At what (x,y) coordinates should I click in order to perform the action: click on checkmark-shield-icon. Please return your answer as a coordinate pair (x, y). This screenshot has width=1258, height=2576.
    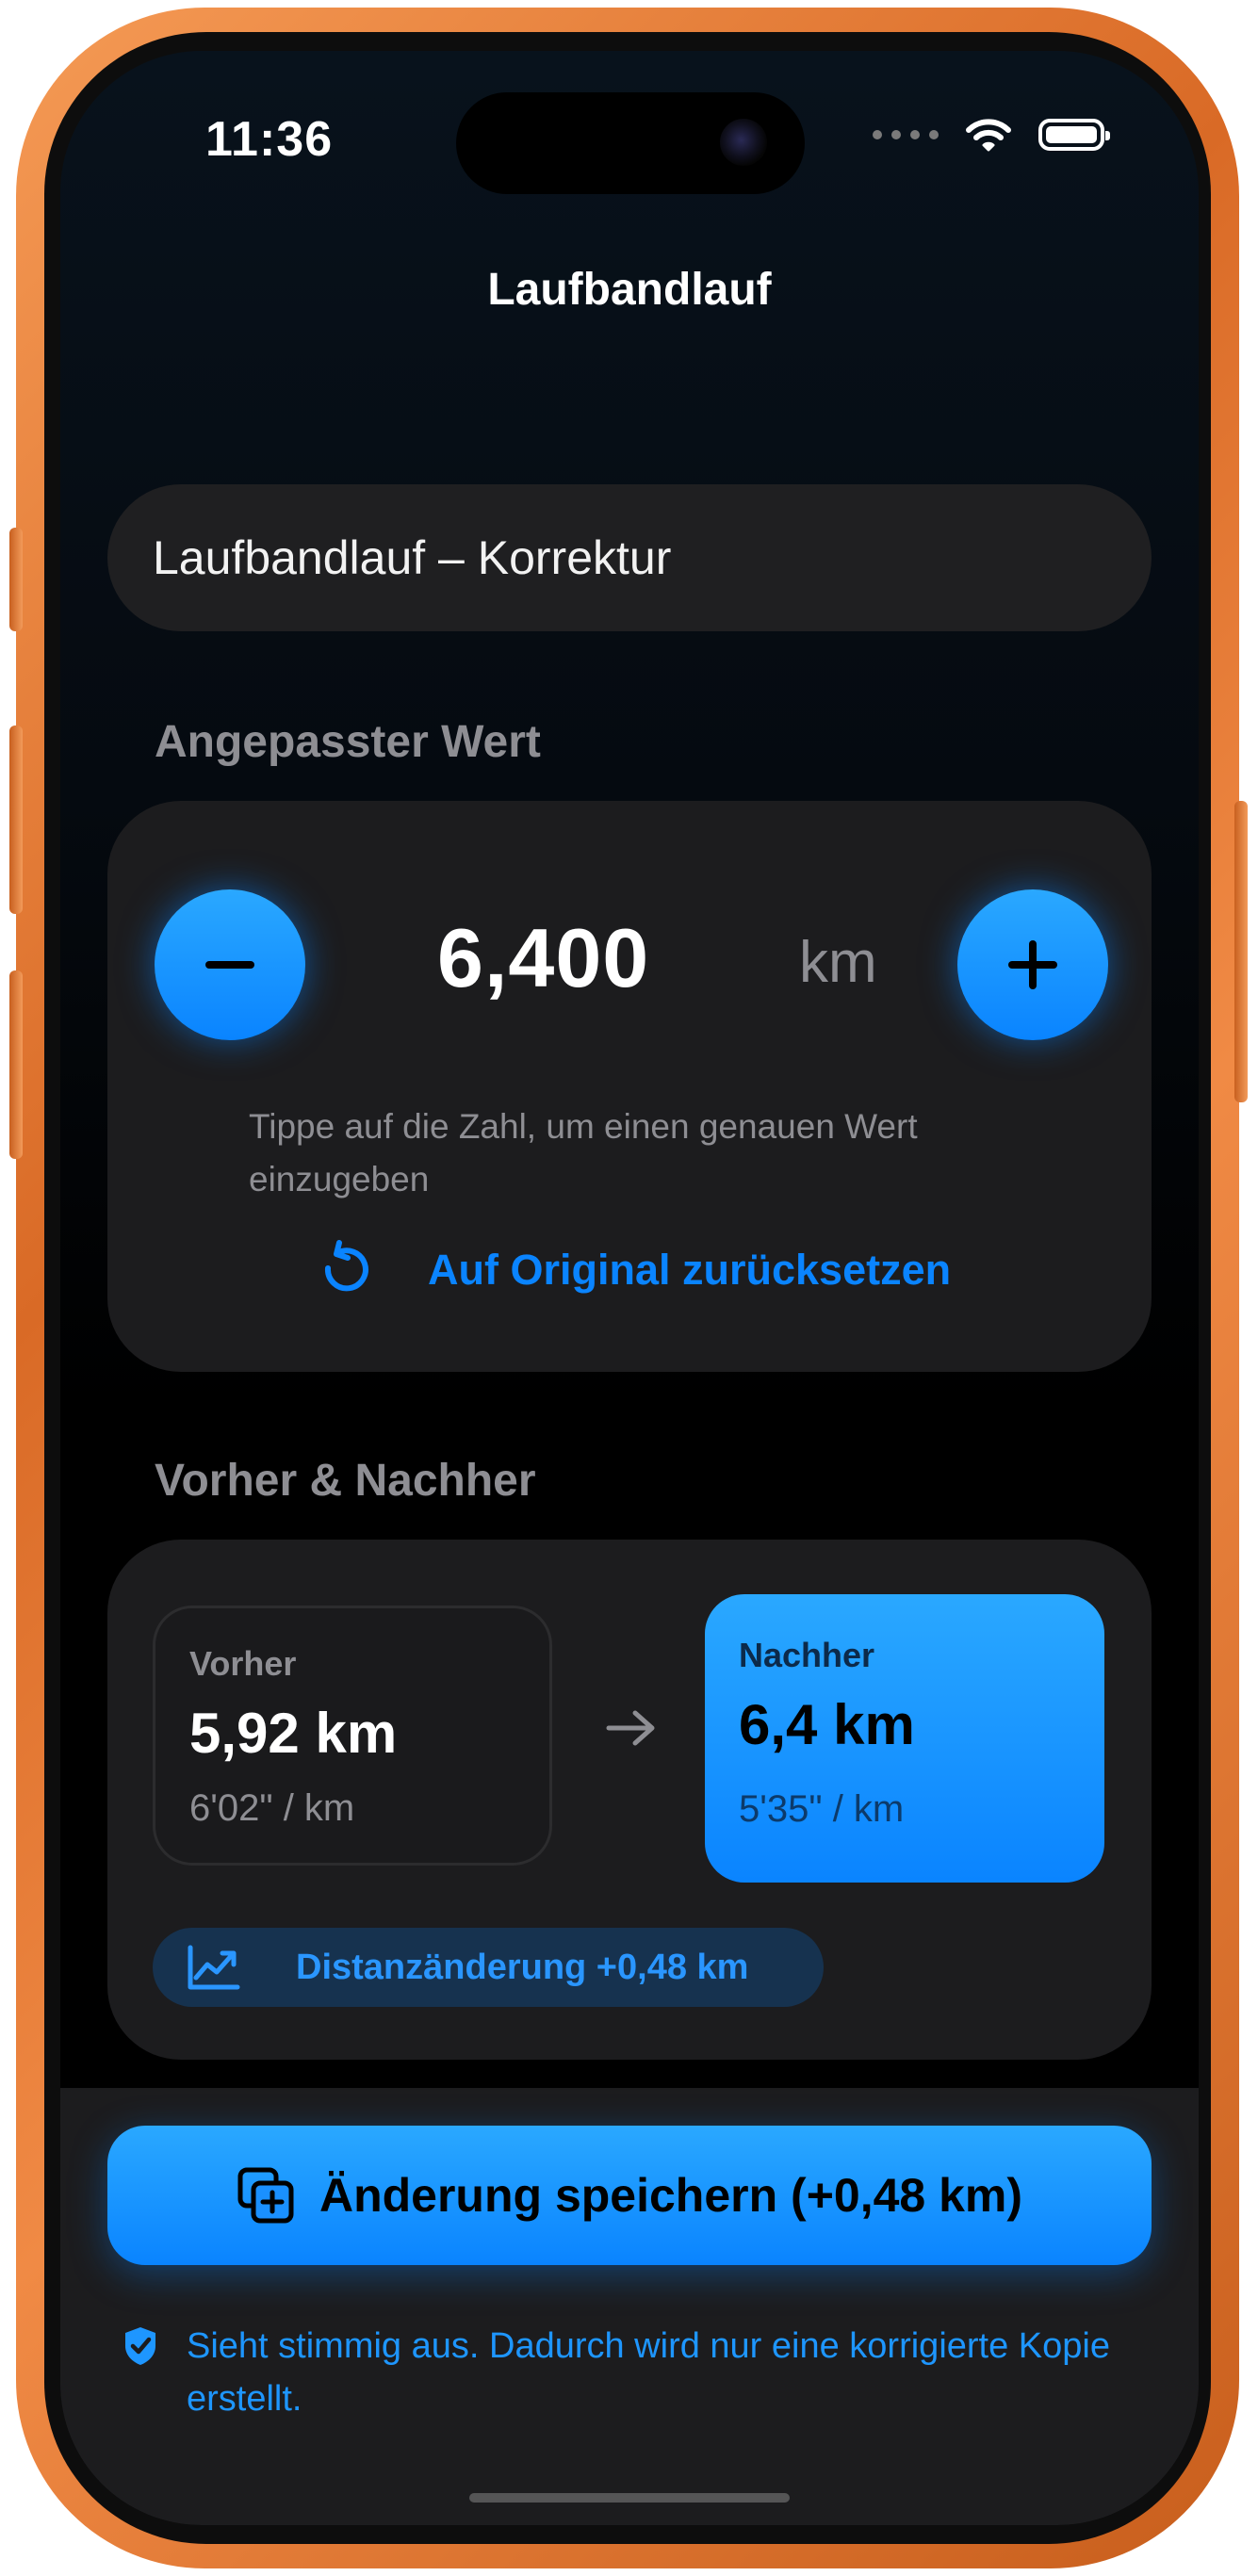
    Looking at the image, I should click on (140, 2346).